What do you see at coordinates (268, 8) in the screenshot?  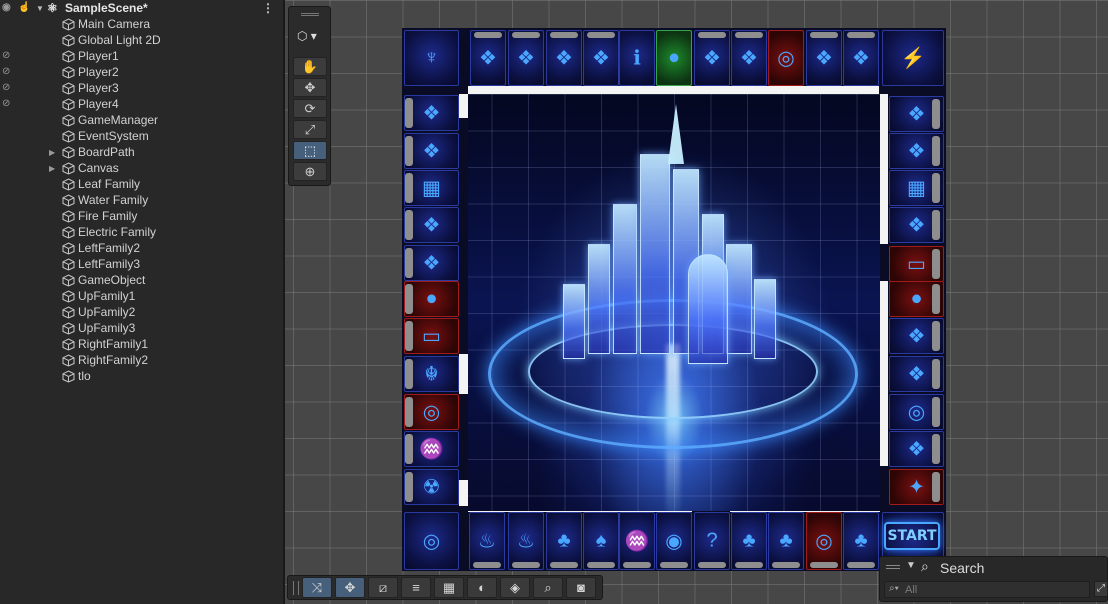 I see `scene-menu-icon: ⋮` at bounding box center [268, 8].